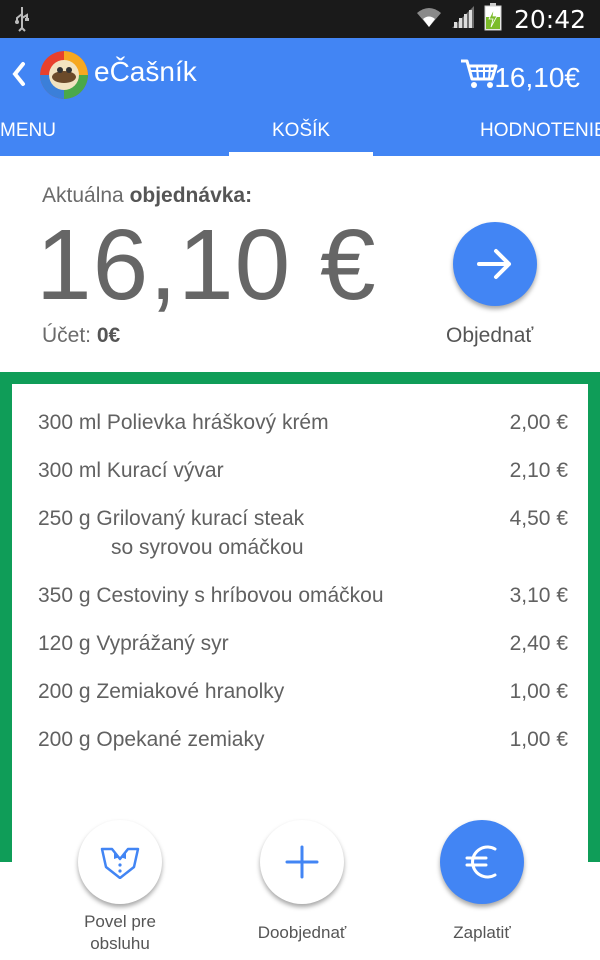 This screenshot has width=600, height=960. I want to click on account-balance: Účet: 0€, so click(81, 335).